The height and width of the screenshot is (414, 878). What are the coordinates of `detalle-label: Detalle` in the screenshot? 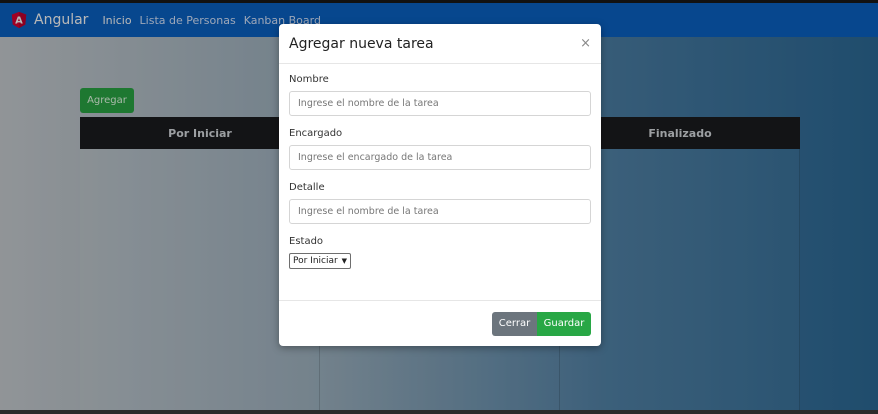 It's located at (307, 187).